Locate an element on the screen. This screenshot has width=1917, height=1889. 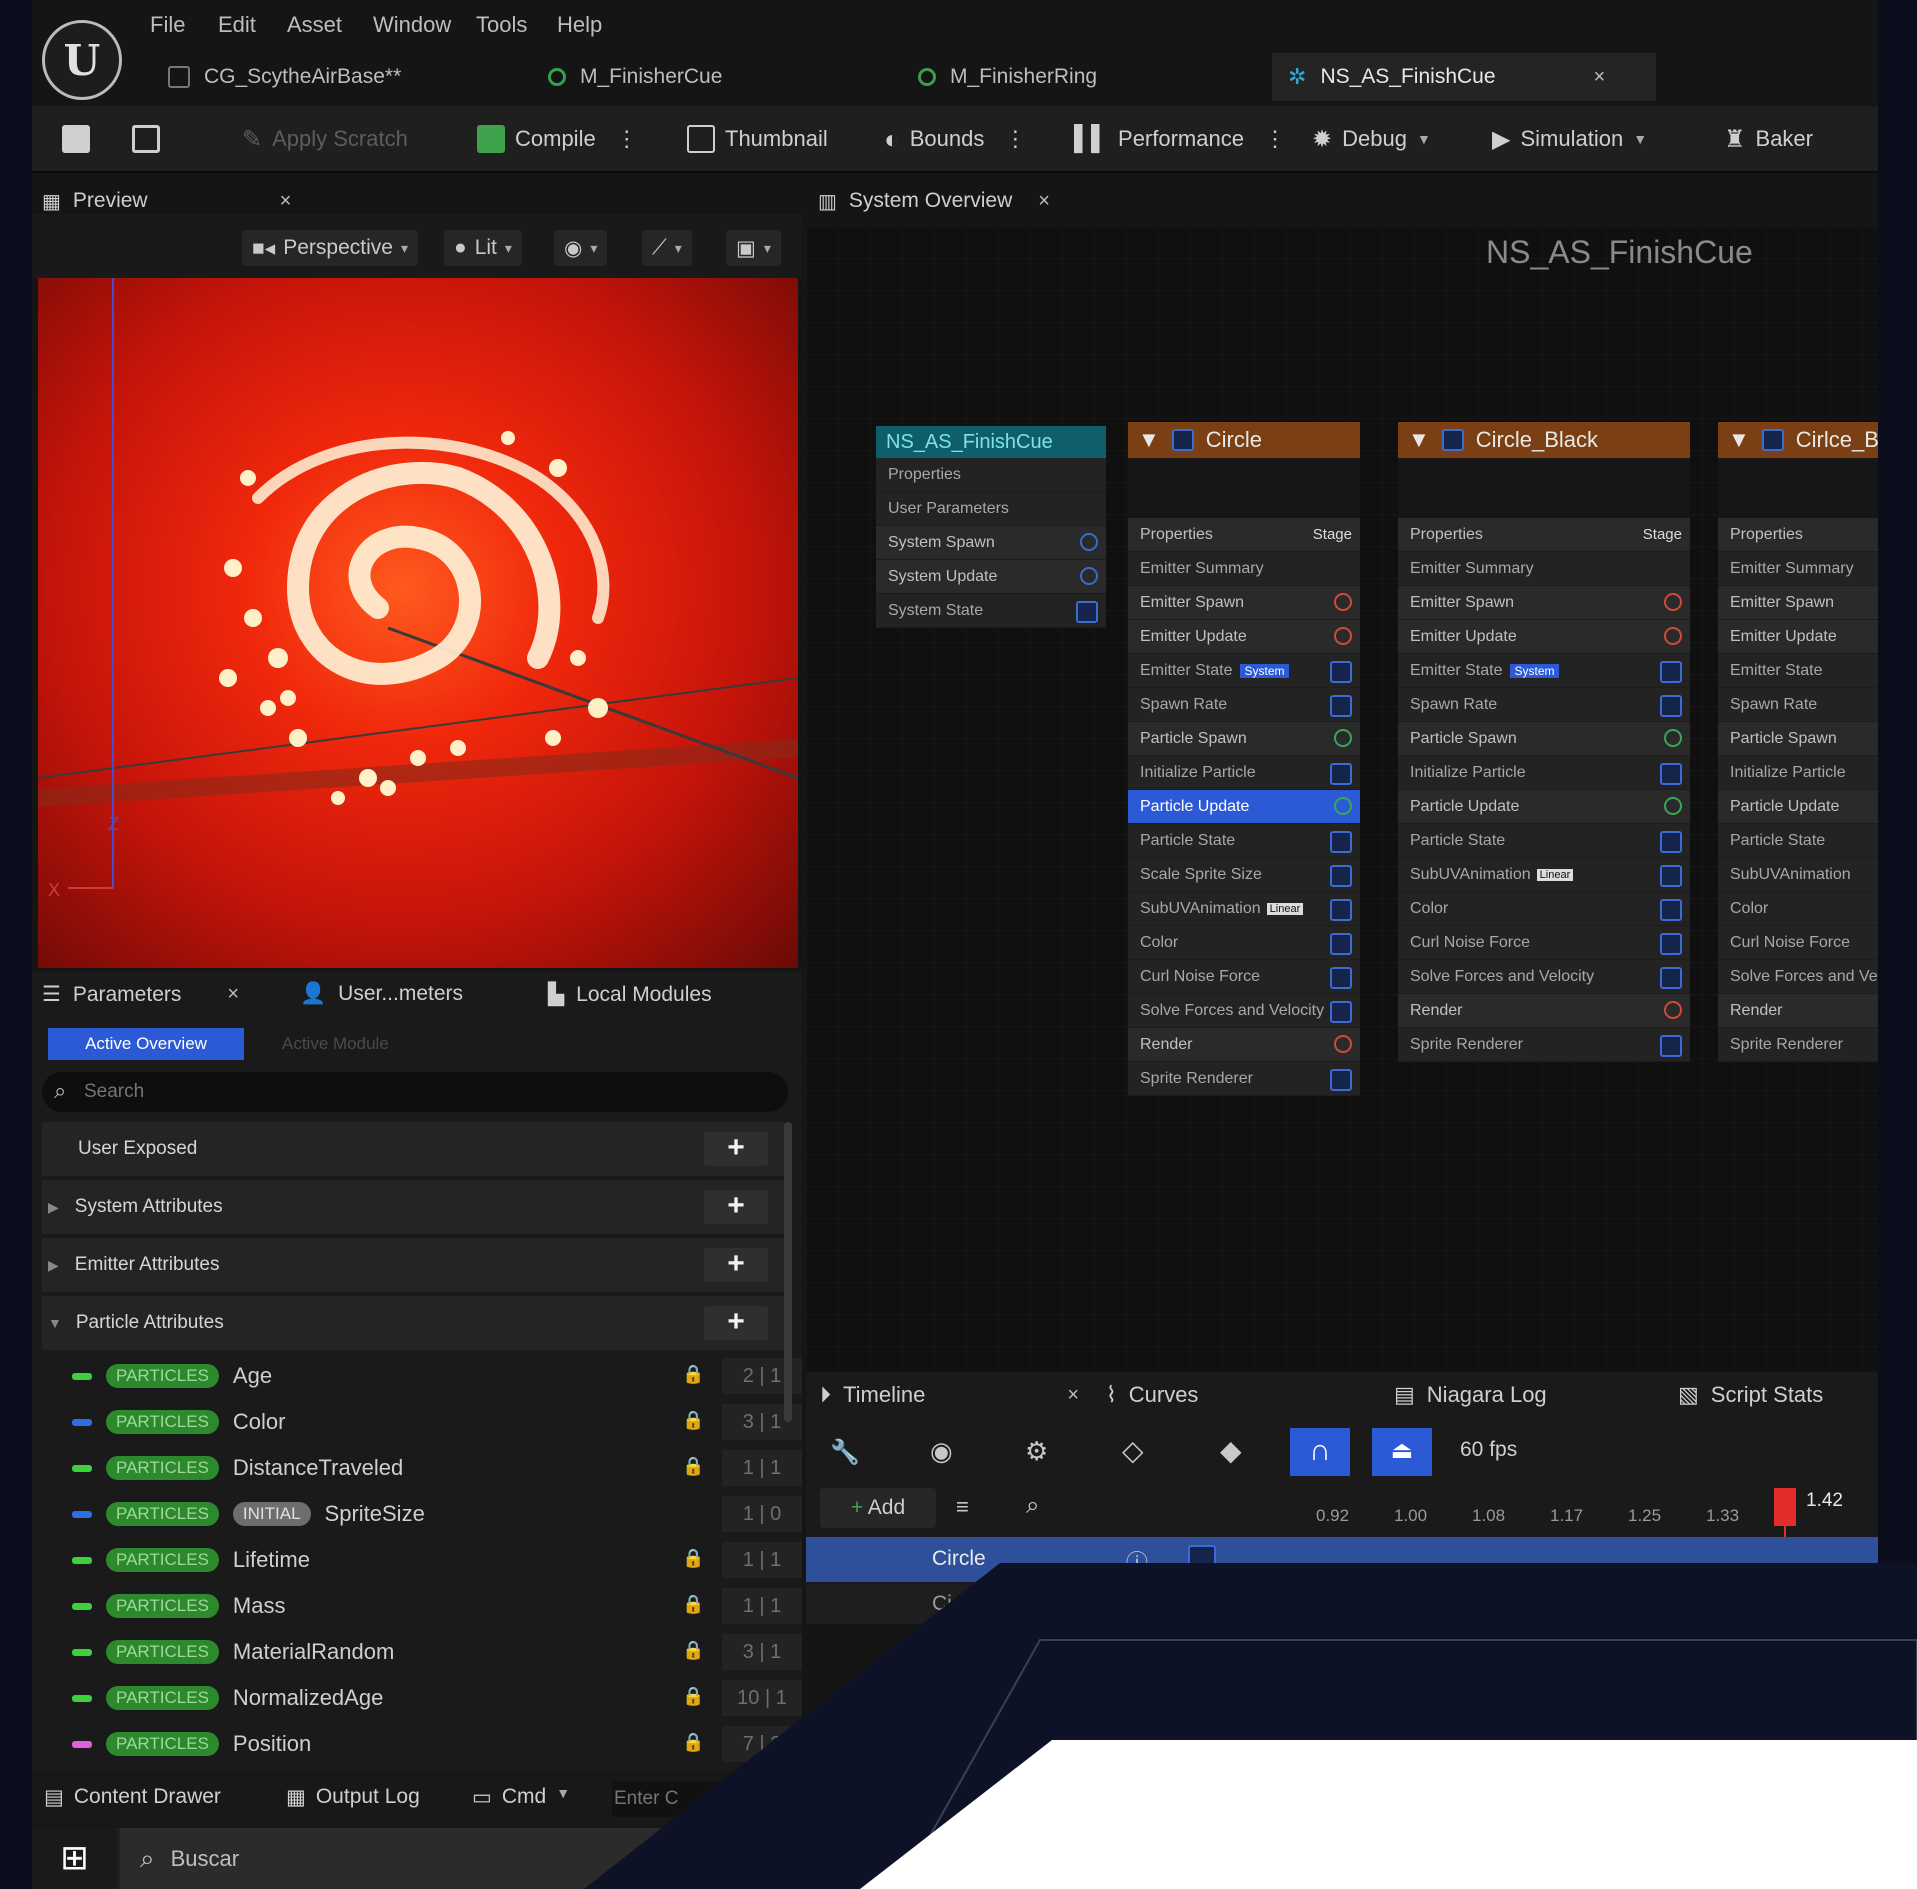
tab-active-module: Active Module is located at coordinates (335, 1044).